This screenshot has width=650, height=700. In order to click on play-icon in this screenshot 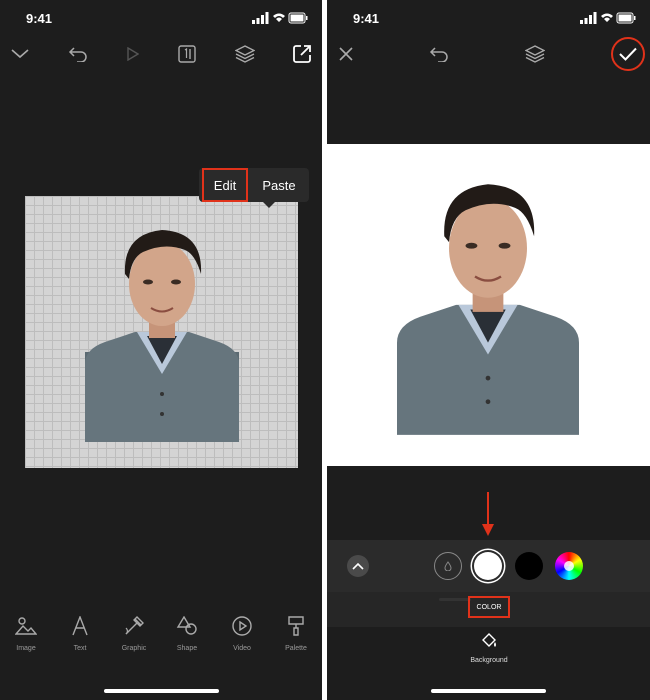, I will do `click(133, 54)`.